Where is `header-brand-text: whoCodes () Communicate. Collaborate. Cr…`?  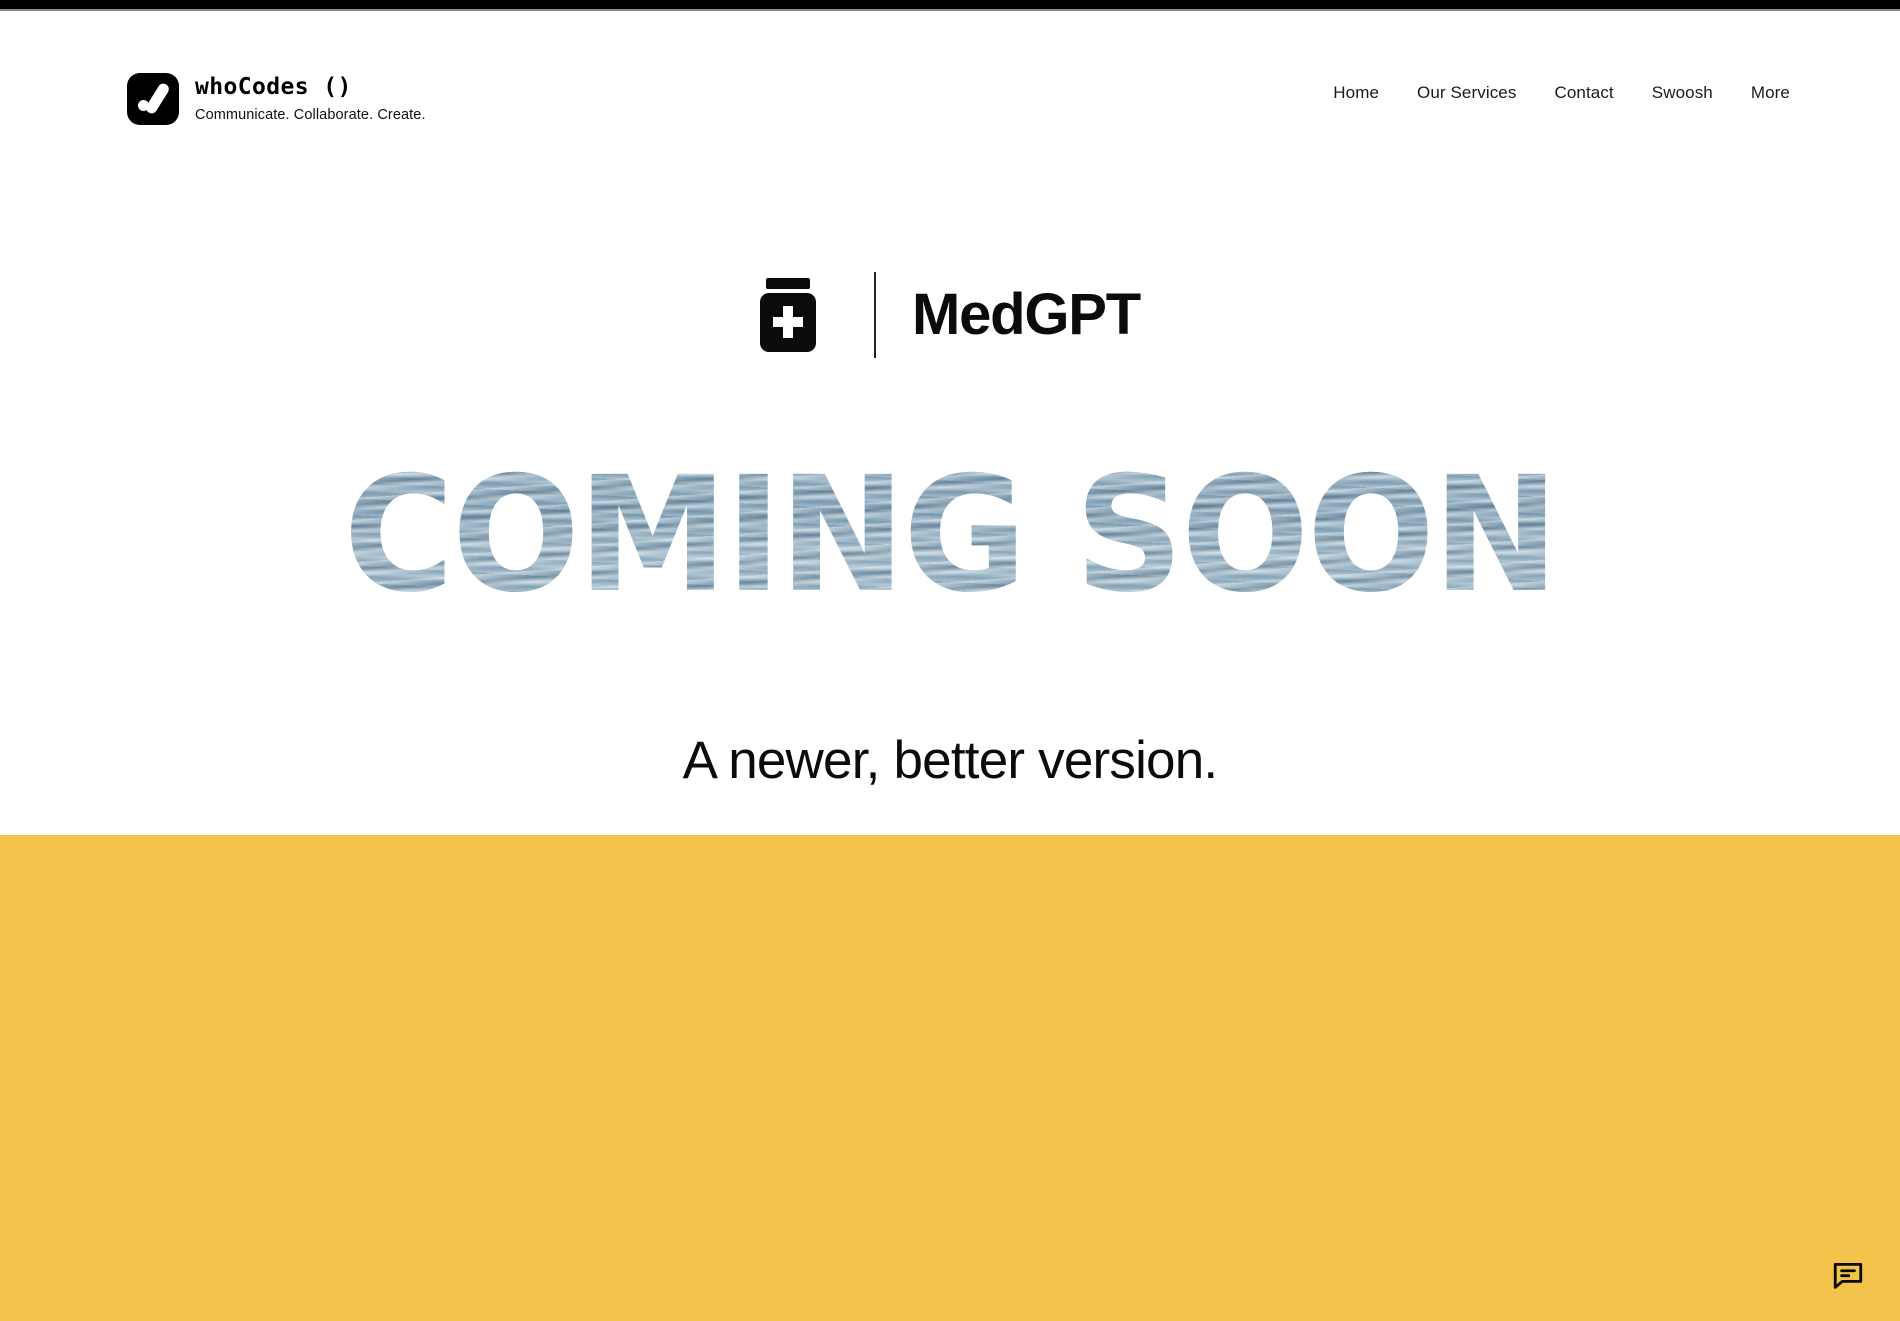 header-brand-text: whoCodes () Communicate. Collaborate. Cr… is located at coordinates (310, 98).